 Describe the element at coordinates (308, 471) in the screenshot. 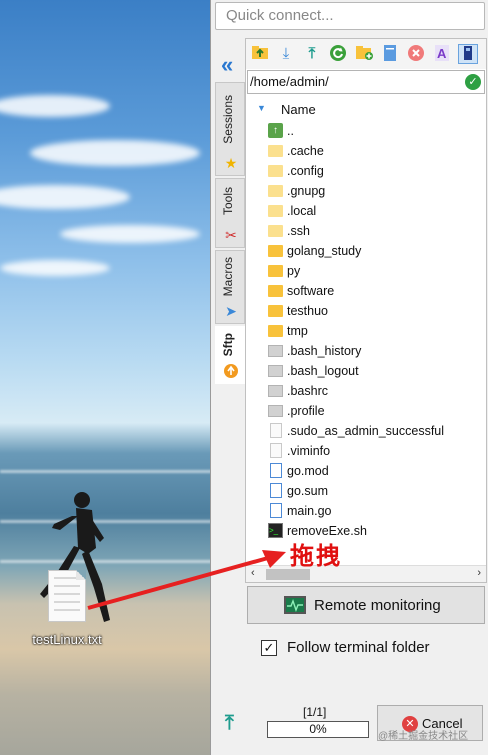

I see `file-name: go.mod` at that location.